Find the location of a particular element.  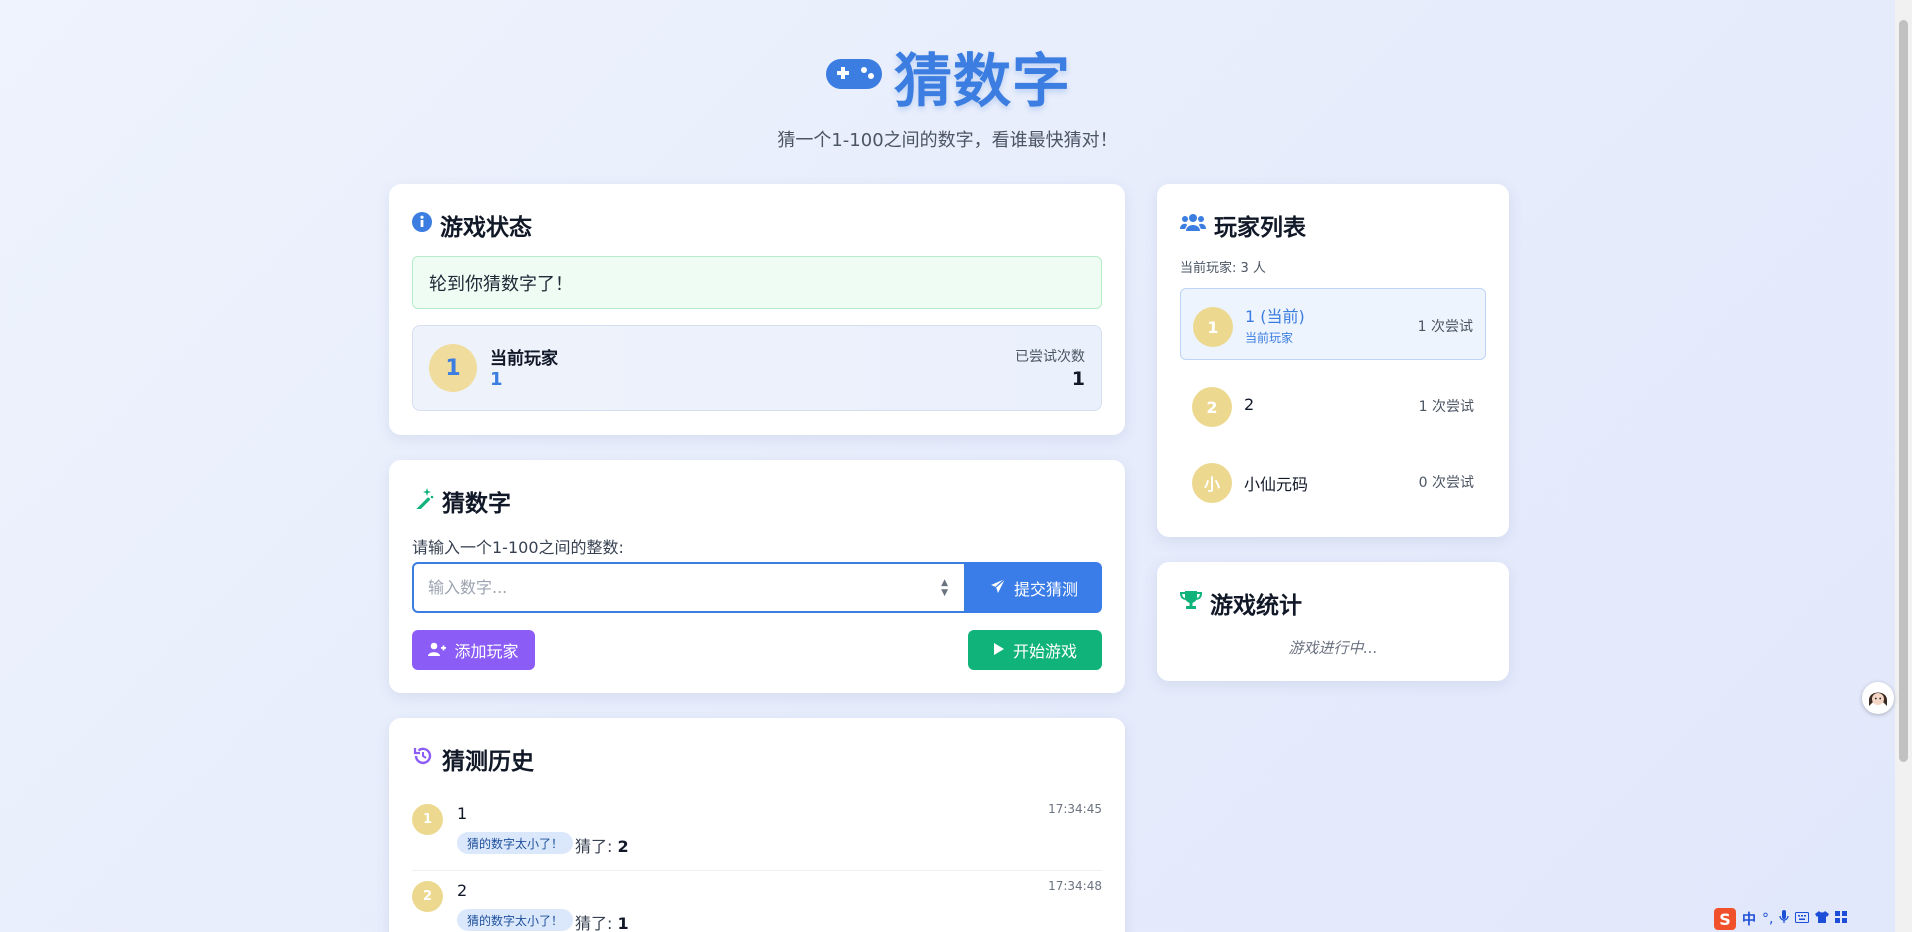

game-stats-title: 游戏统计 is located at coordinates (1256, 606).